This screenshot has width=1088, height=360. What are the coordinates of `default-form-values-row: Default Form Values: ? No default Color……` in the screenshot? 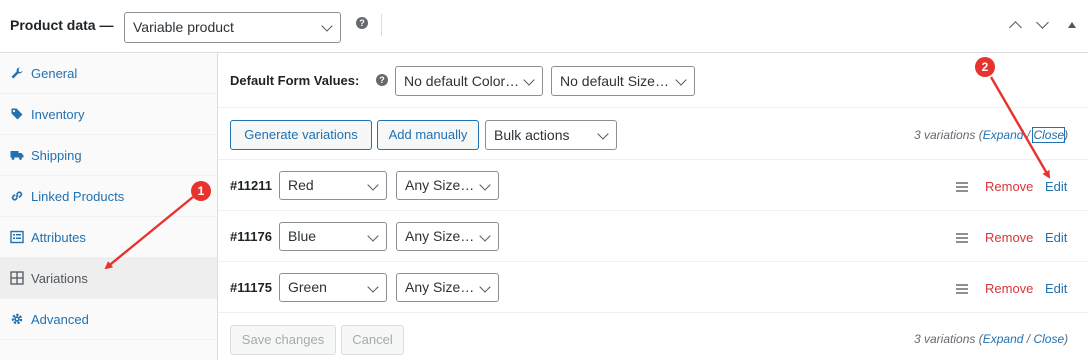 It's located at (653, 80).